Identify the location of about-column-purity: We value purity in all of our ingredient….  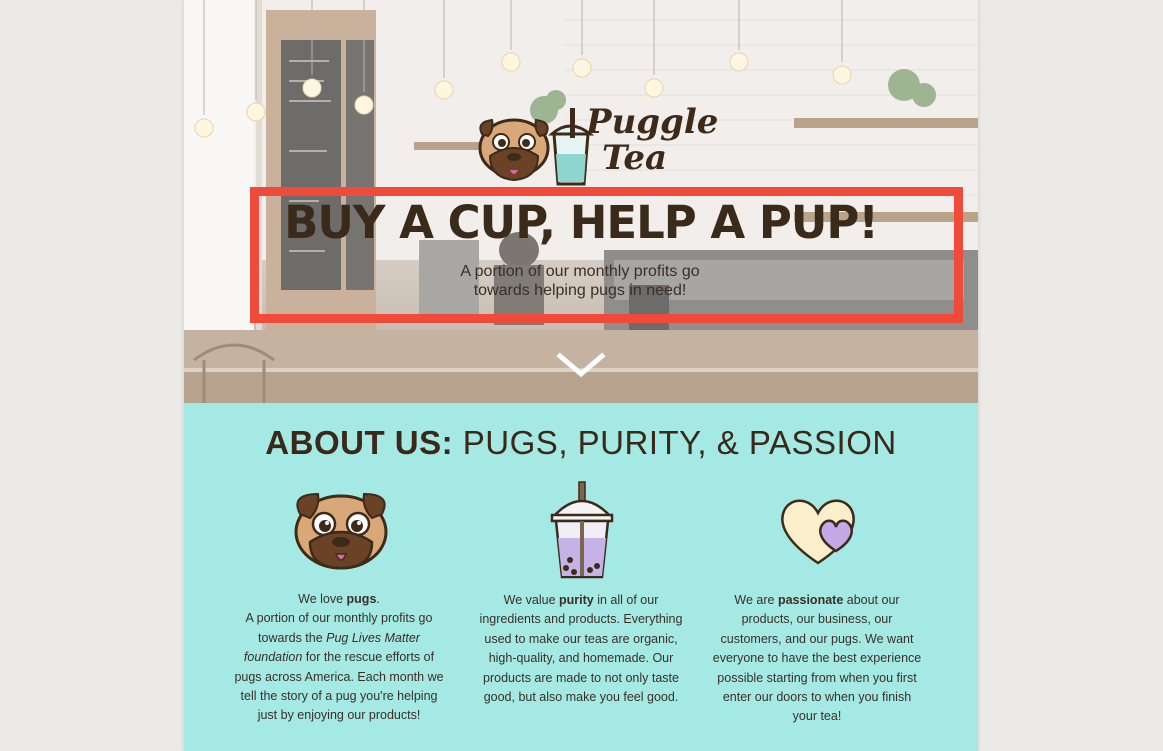
(581, 649).